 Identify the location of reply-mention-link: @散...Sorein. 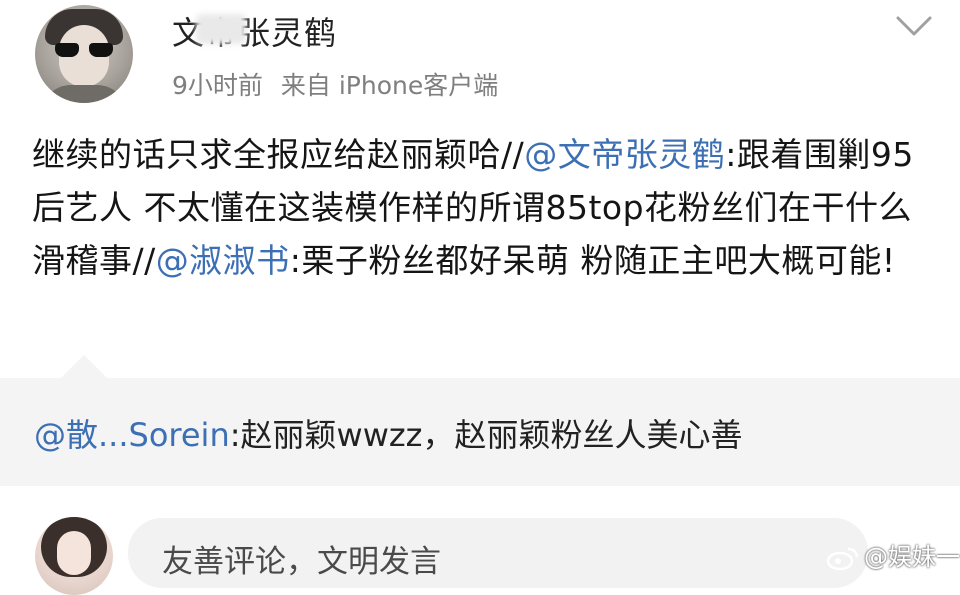
(132, 435).